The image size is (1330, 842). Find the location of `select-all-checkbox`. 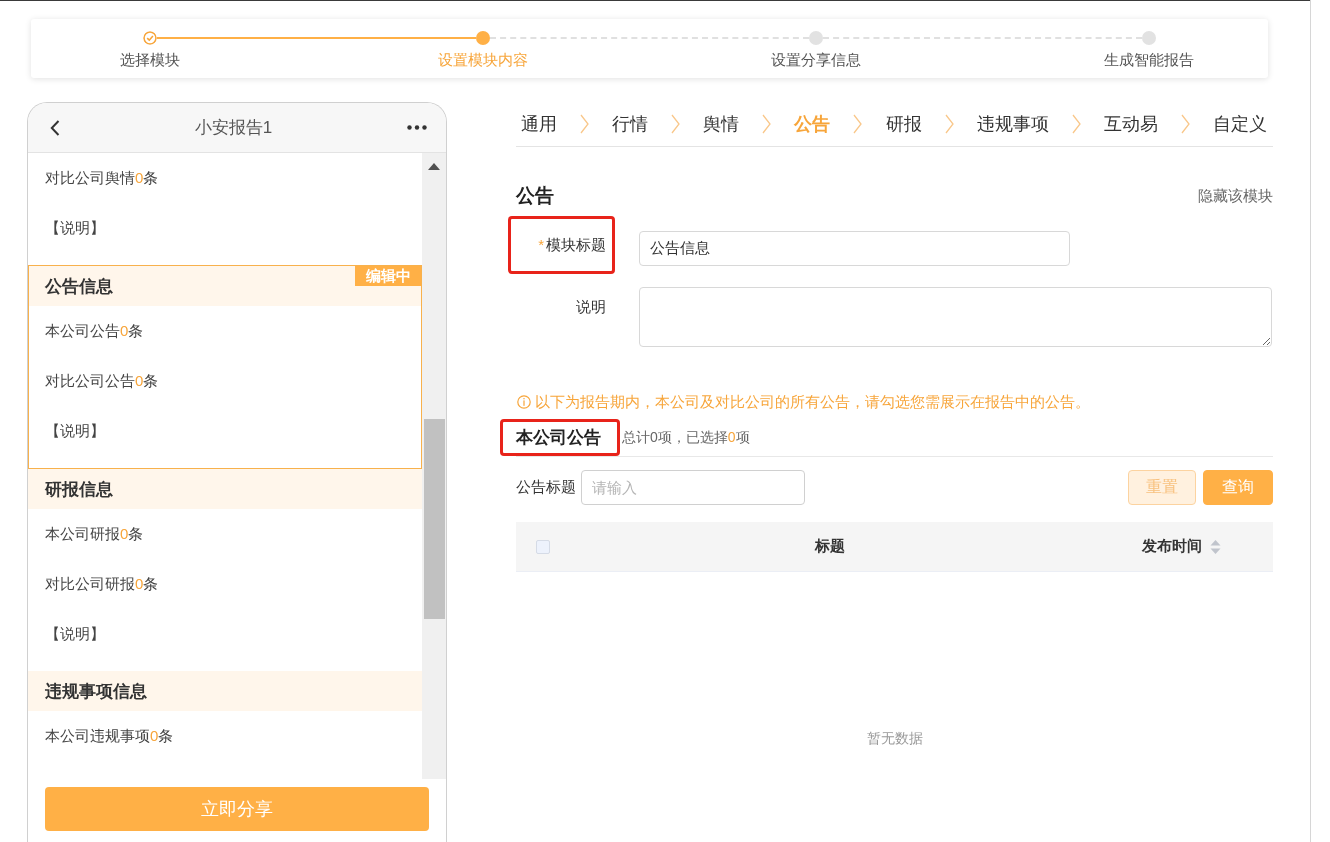

select-all-checkbox is located at coordinates (543, 546).